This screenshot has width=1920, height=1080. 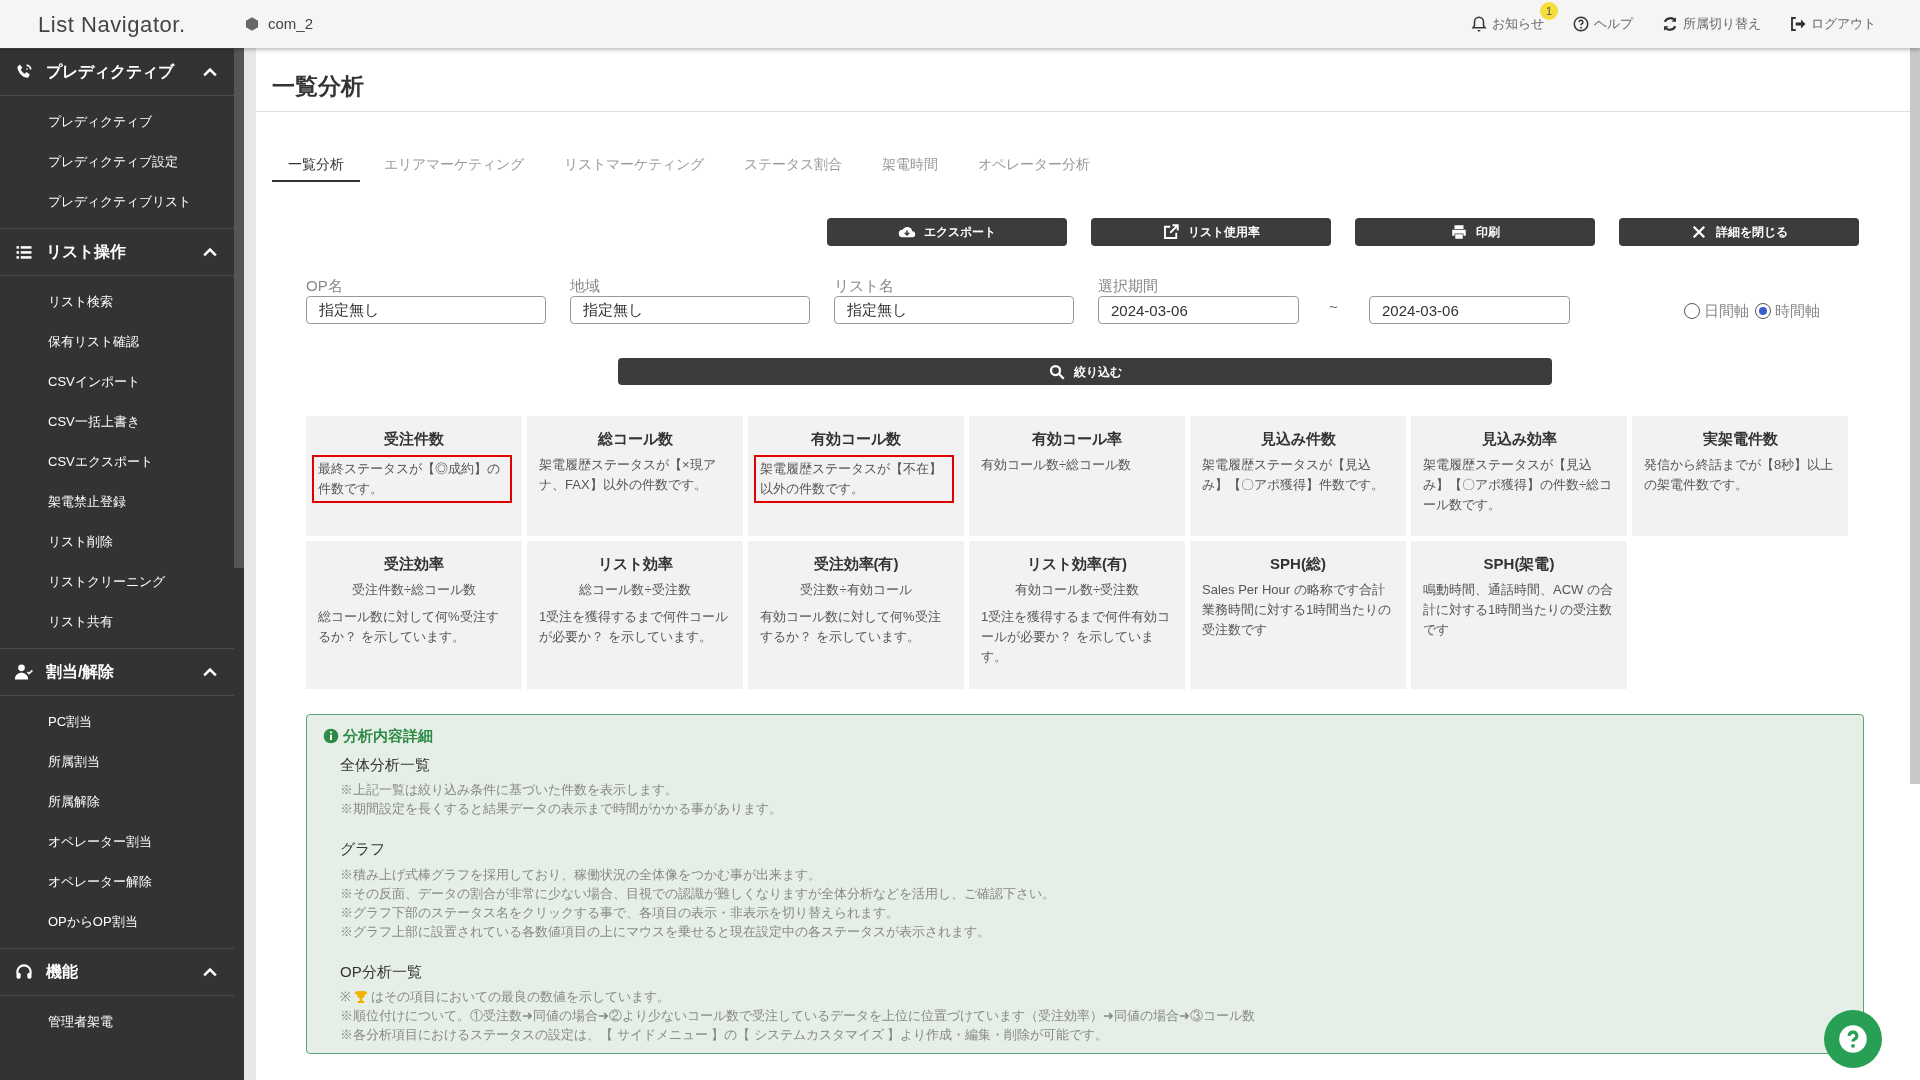 I want to click on card-title: 実架電件数, so click(x=1740, y=439).